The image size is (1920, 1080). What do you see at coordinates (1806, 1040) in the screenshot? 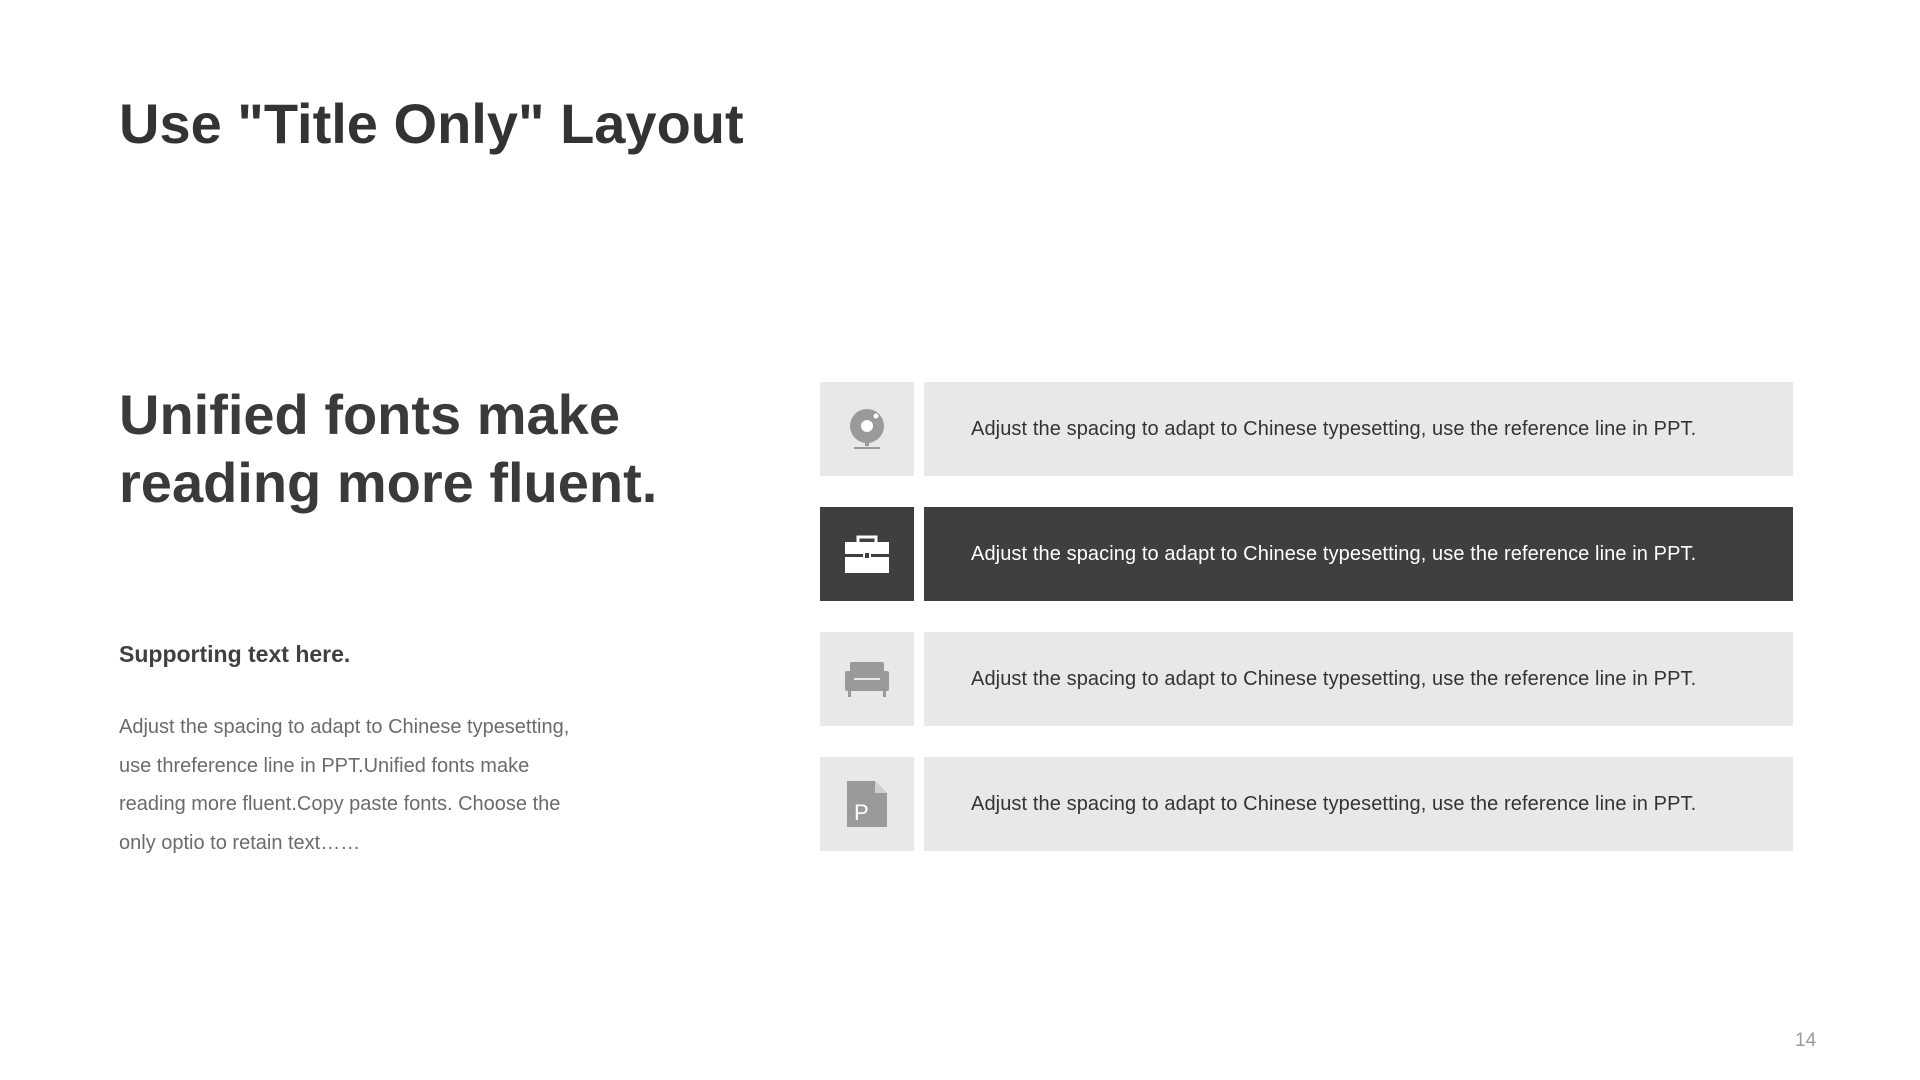
I see `page-number: 14` at bounding box center [1806, 1040].